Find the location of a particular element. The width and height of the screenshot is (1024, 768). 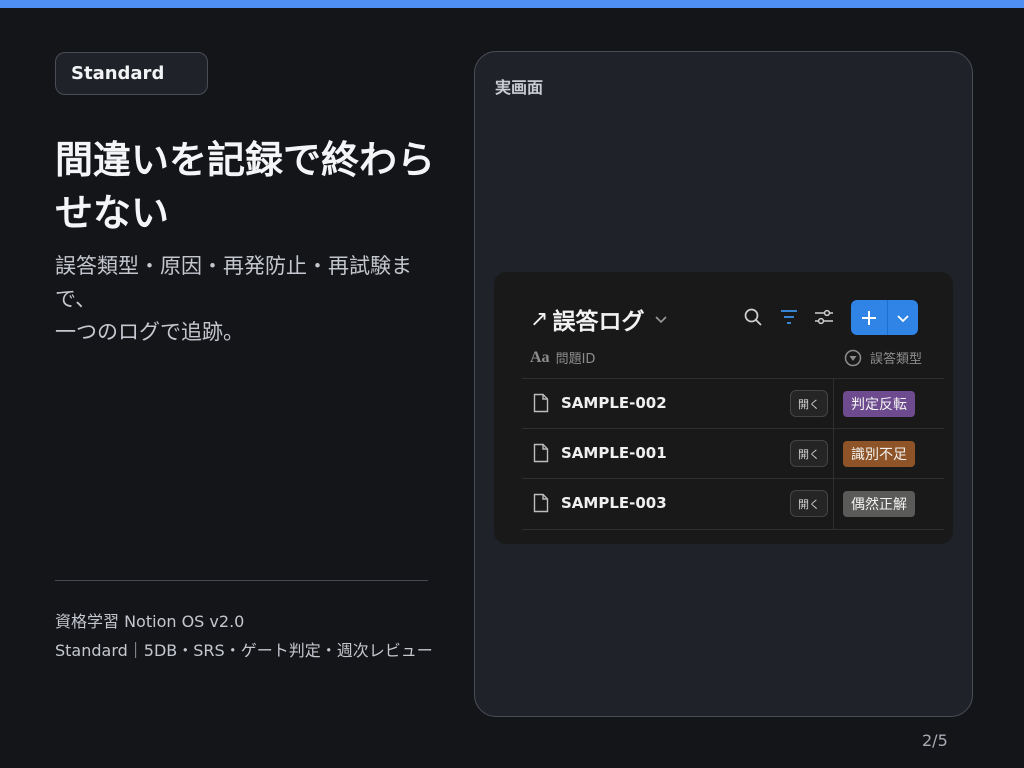

filter-icon is located at coordinates (789, 317).